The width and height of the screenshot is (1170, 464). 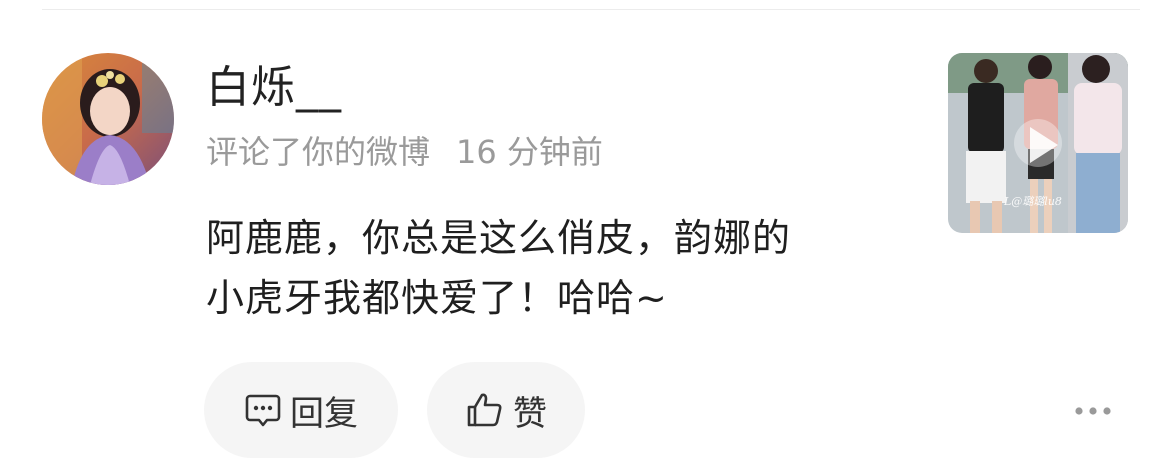 What do you see at coordinates (529, 152) in the screenshot?
I see `timestamp: 16 分钟前` at bounding box center [529, 152].